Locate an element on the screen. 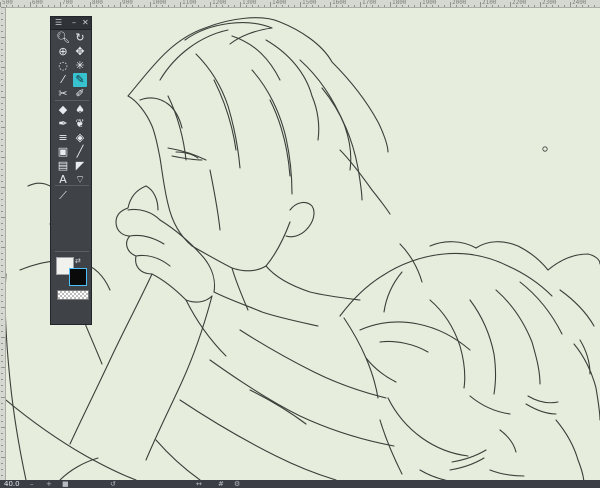 Image resolution: width=600 pixels, height=488 pixels. scissors-icon: ✂ is located at coordinates (63, 94).